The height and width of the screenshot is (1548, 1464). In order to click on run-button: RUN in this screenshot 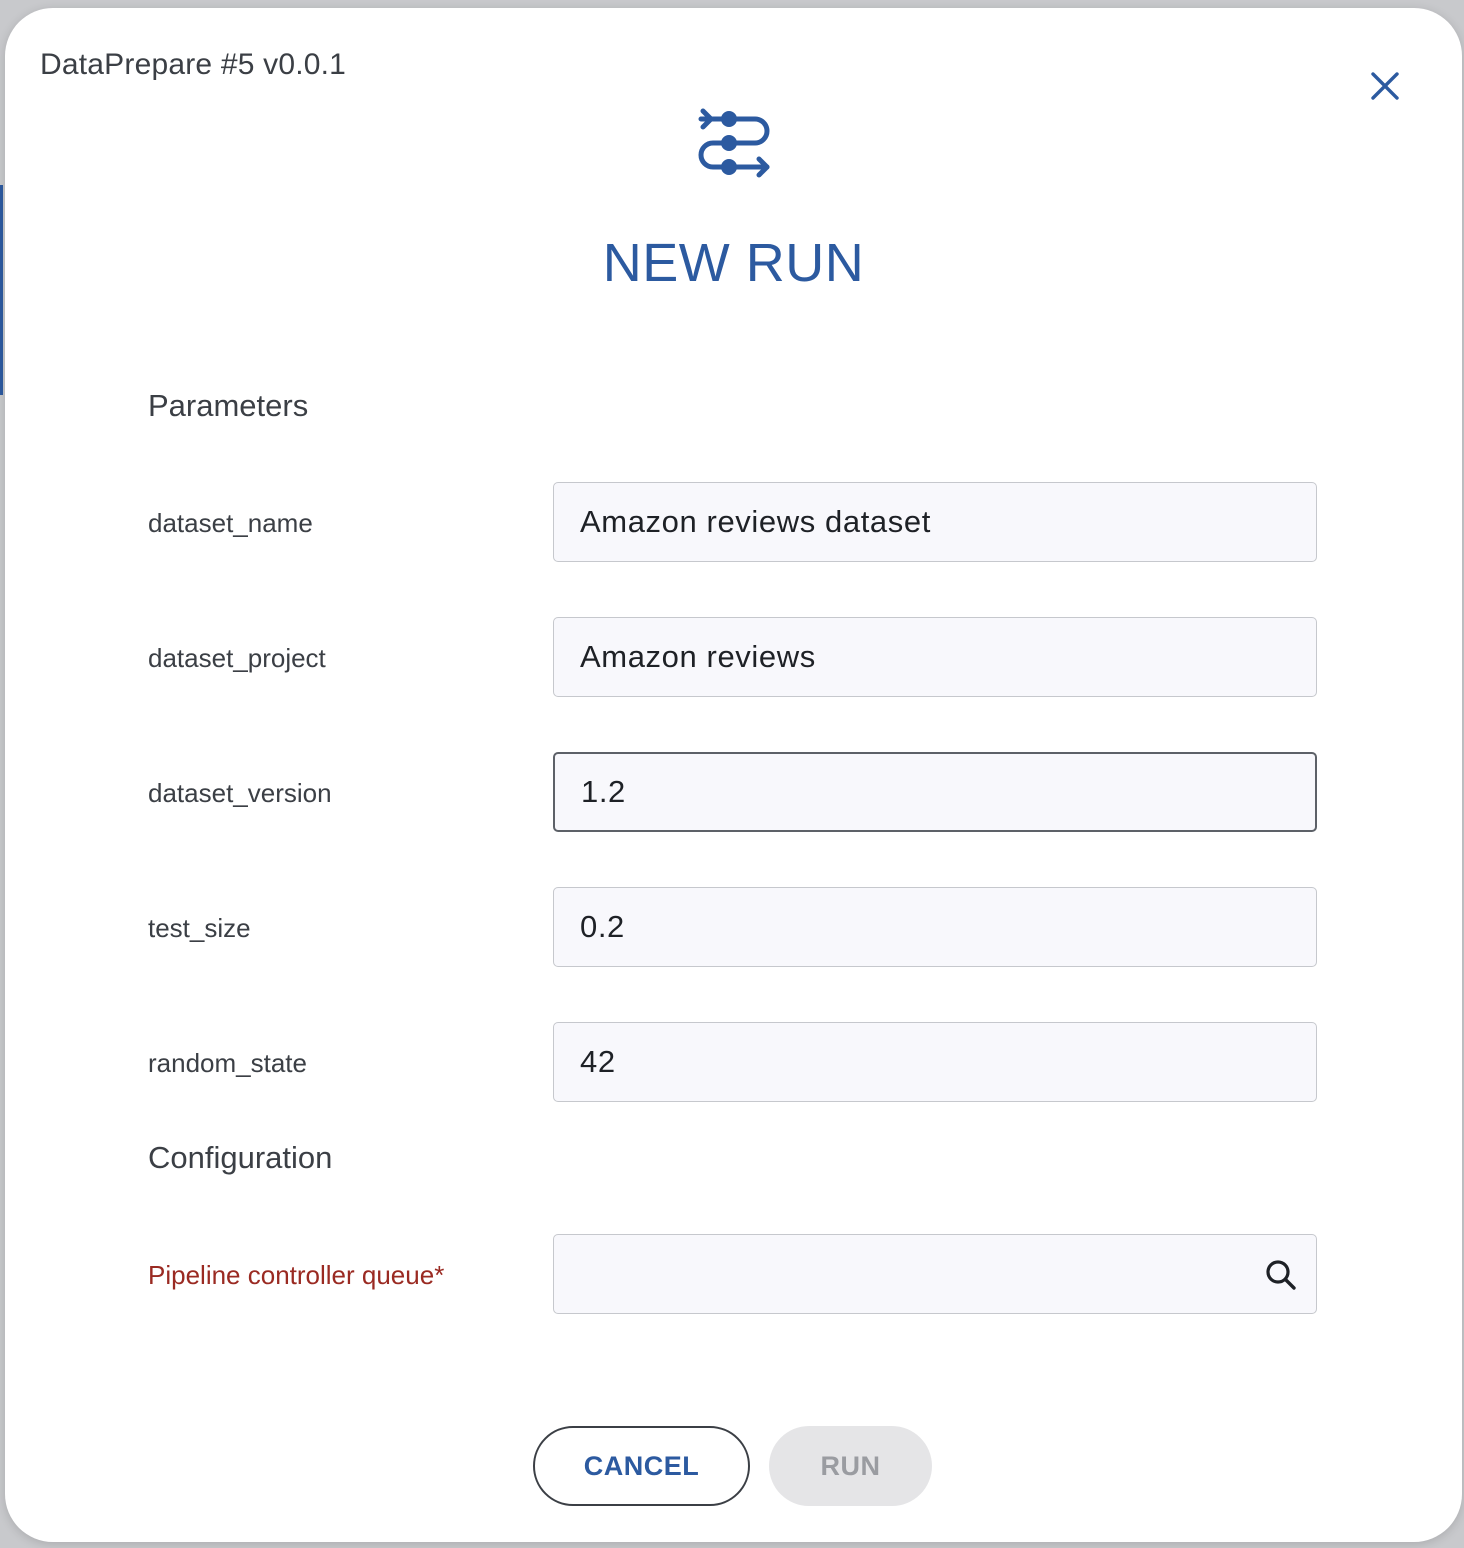, I will do `click(850, 1466)`.